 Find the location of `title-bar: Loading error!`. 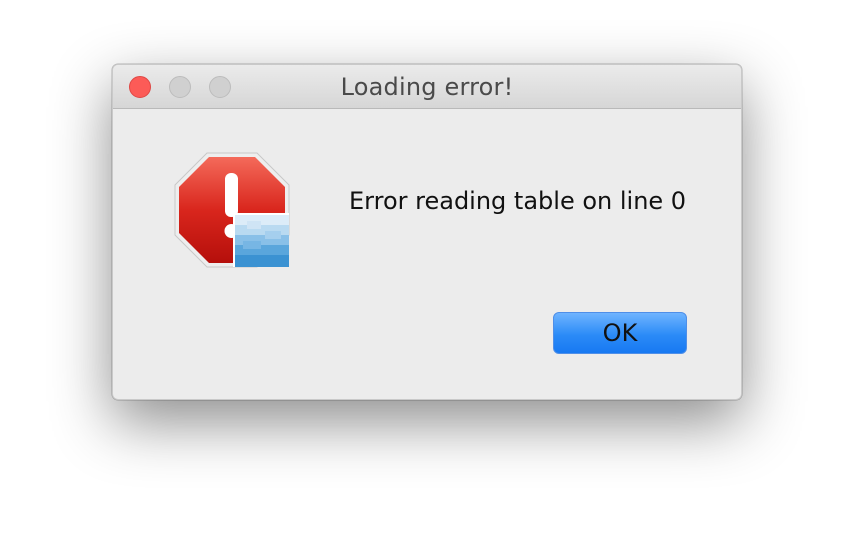

title-bar: Loading error! is located at coordinates (427, 87).